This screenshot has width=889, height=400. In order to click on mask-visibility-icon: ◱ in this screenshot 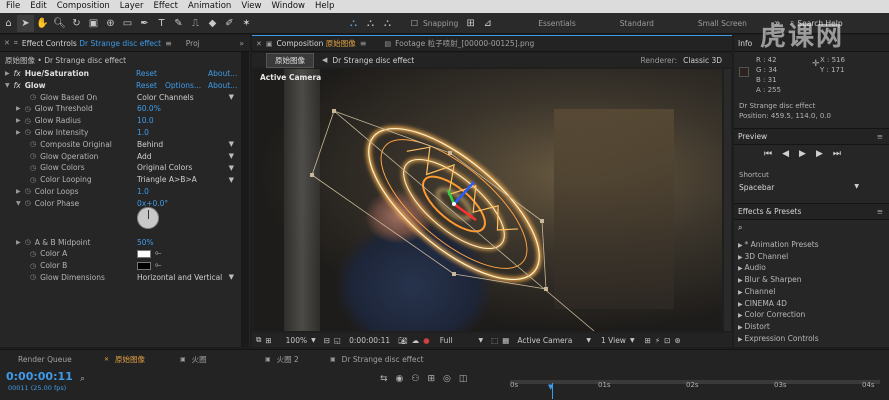, I will do `click(337, 340)`.